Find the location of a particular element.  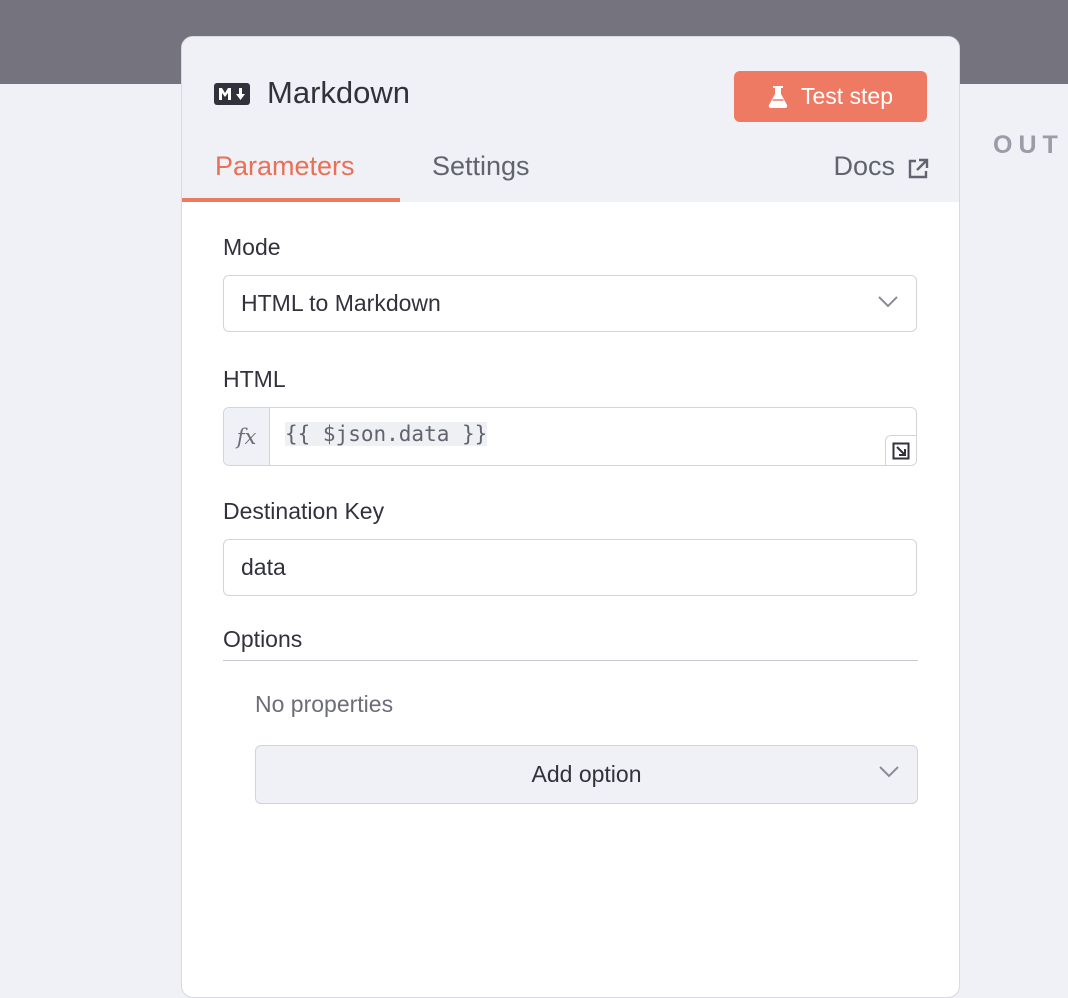

test-step-button: Test step is located at coordinates (830, 96).